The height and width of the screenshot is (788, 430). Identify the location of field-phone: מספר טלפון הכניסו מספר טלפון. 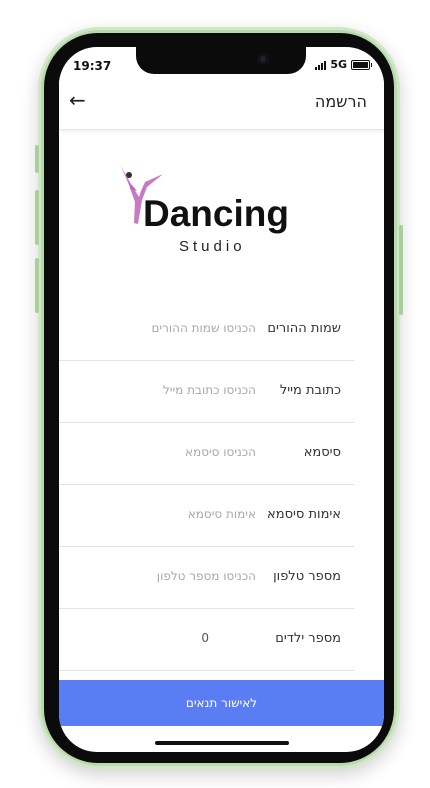
(206, 578).